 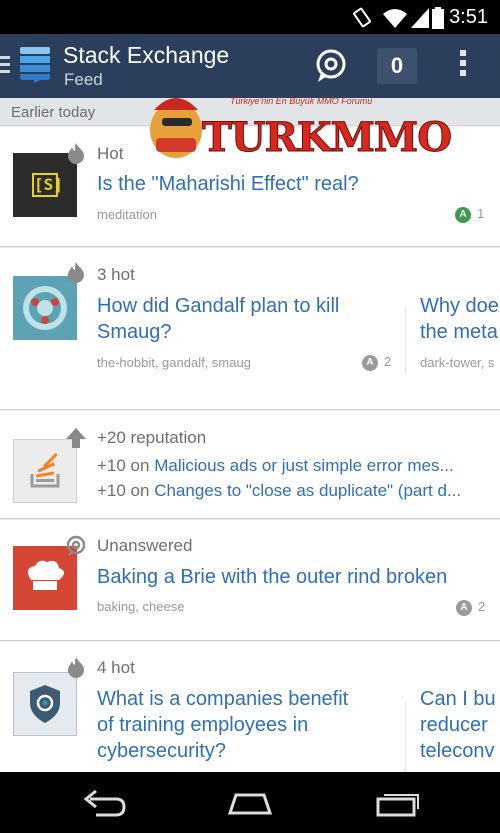 I want to click on status-bar: 3:51, so click(x=250, y=17).